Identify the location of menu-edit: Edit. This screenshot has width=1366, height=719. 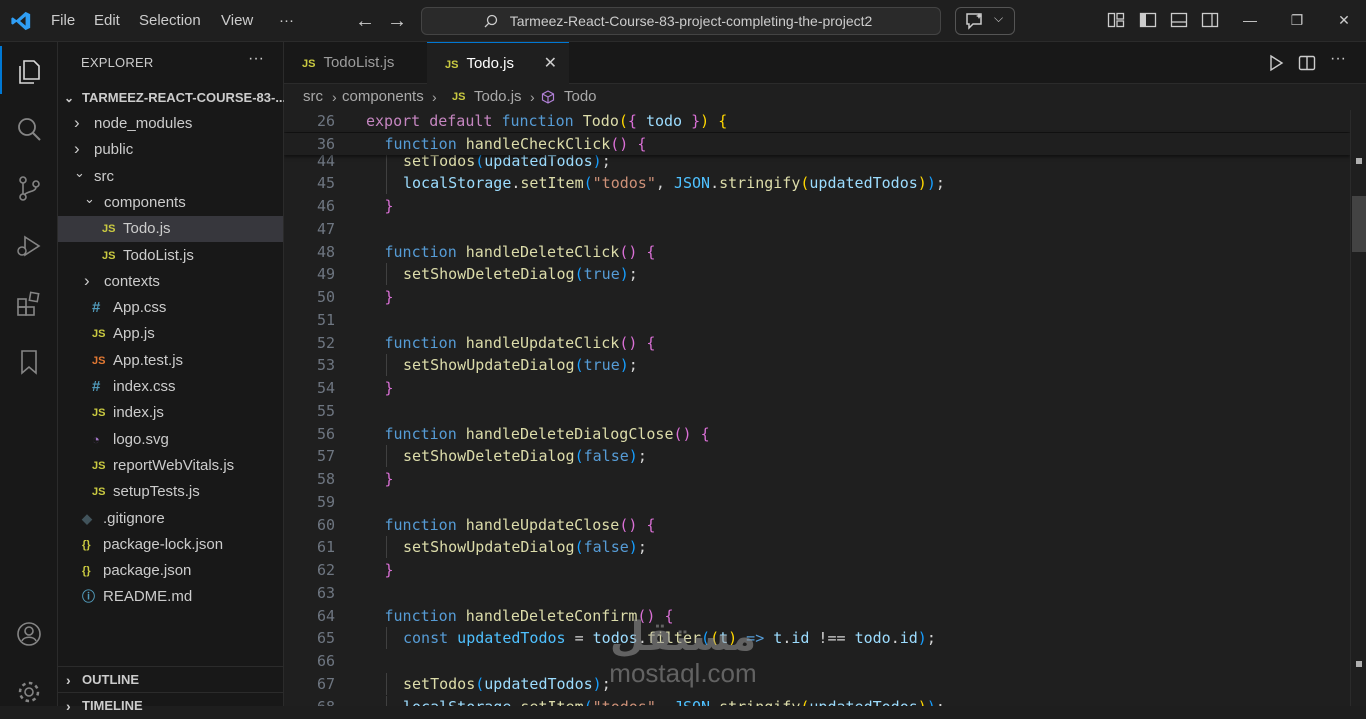
(107, 21).